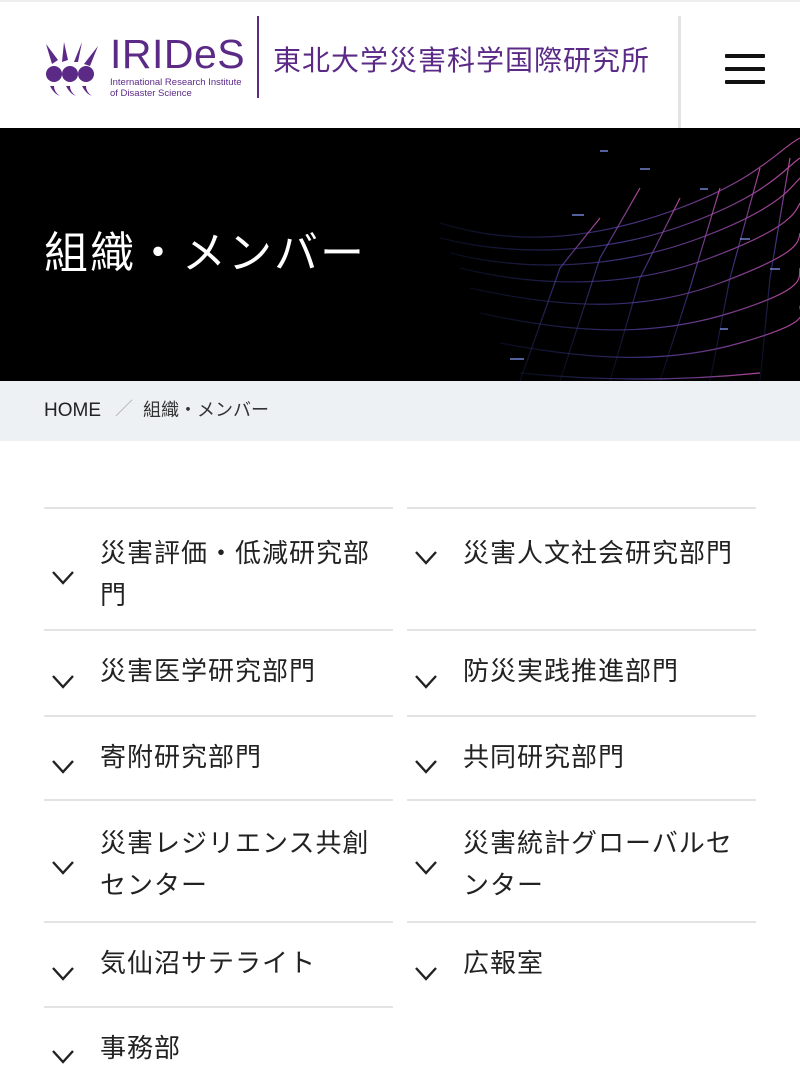  I want to click on department-item: 広報室, so click(581, 963).